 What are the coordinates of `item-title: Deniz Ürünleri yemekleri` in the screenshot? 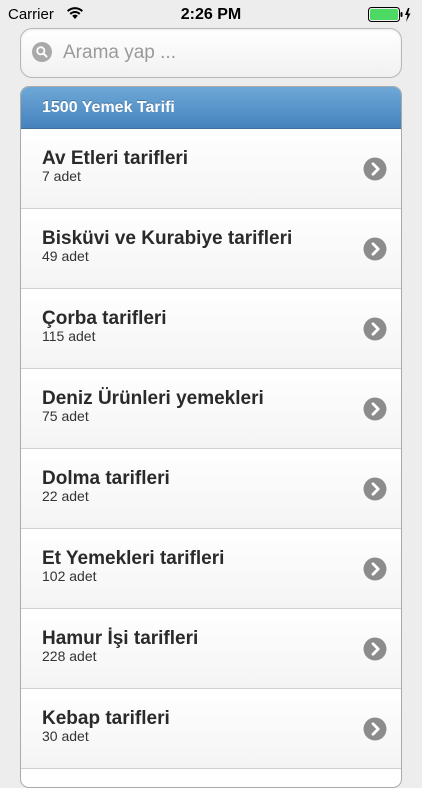 It's located at (153, 398).